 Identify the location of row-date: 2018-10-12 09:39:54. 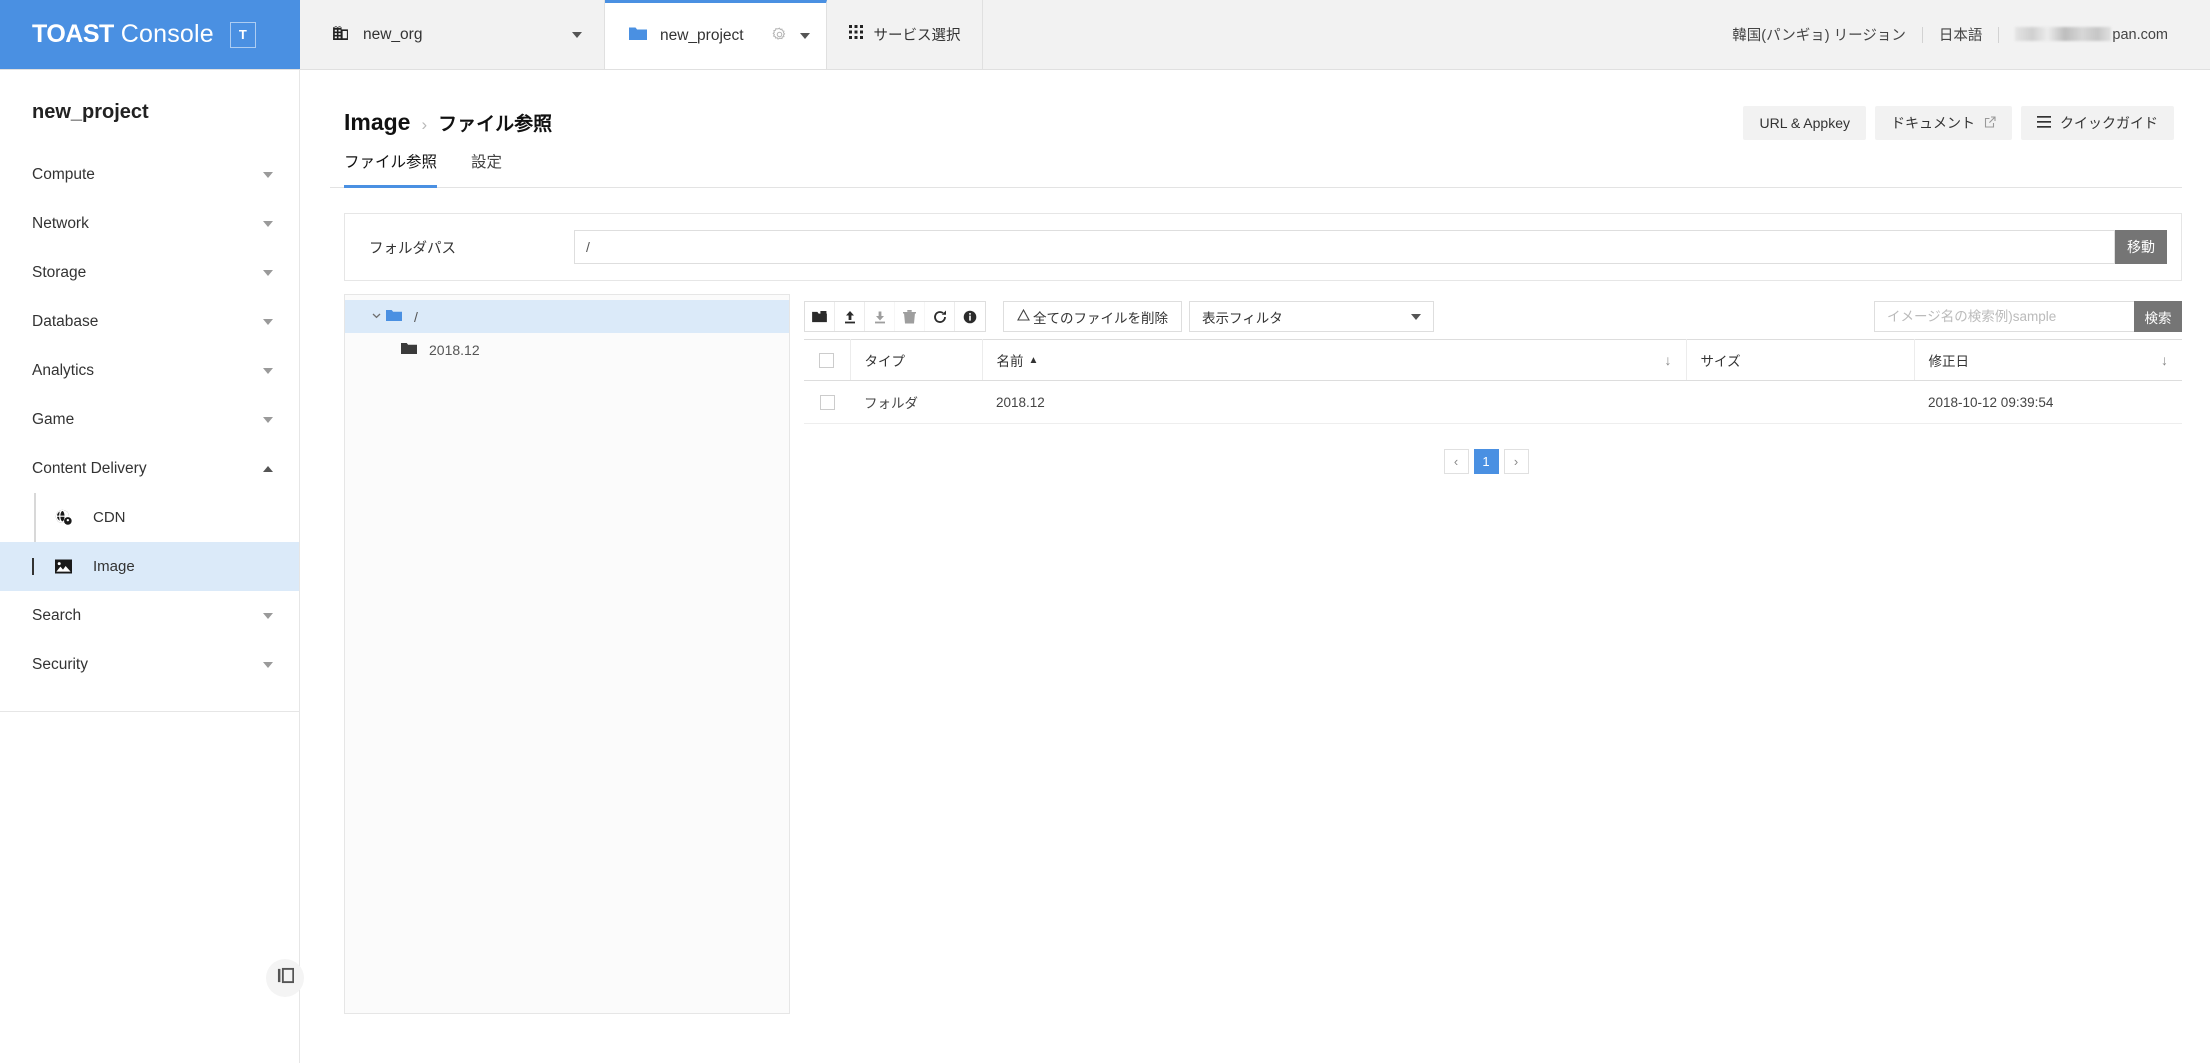
(2048, 402).